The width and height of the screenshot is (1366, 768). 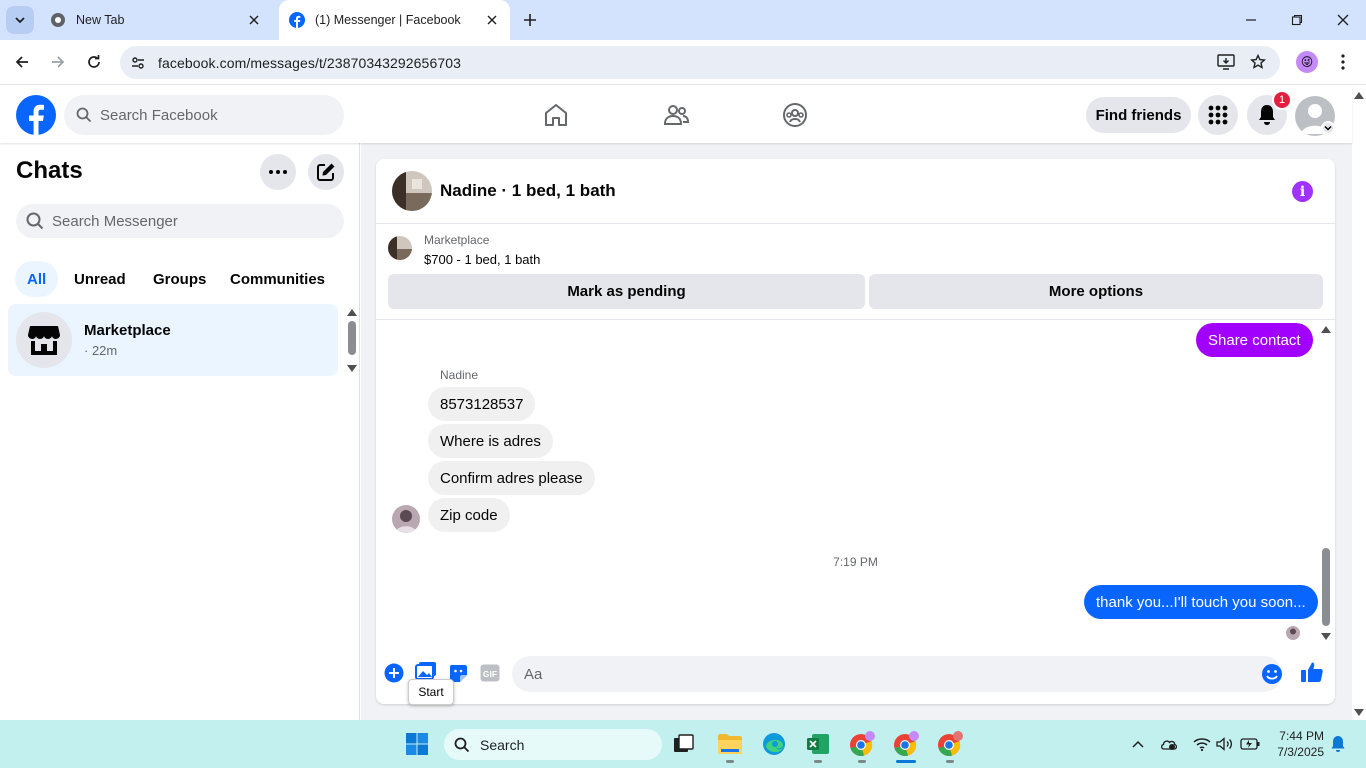 I want to click on filter-groups: Groups, so click(x=179, y=279).